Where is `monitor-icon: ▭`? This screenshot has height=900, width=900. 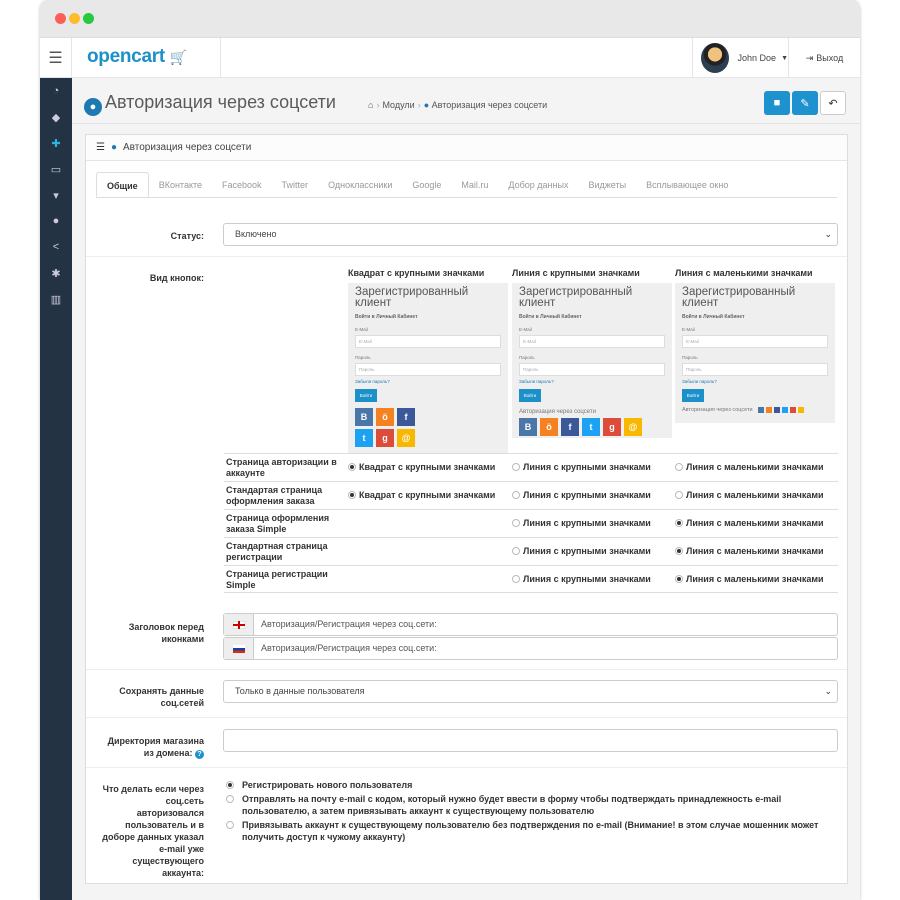
monitor-icon: ▭ is located at coordinates (56, 169).